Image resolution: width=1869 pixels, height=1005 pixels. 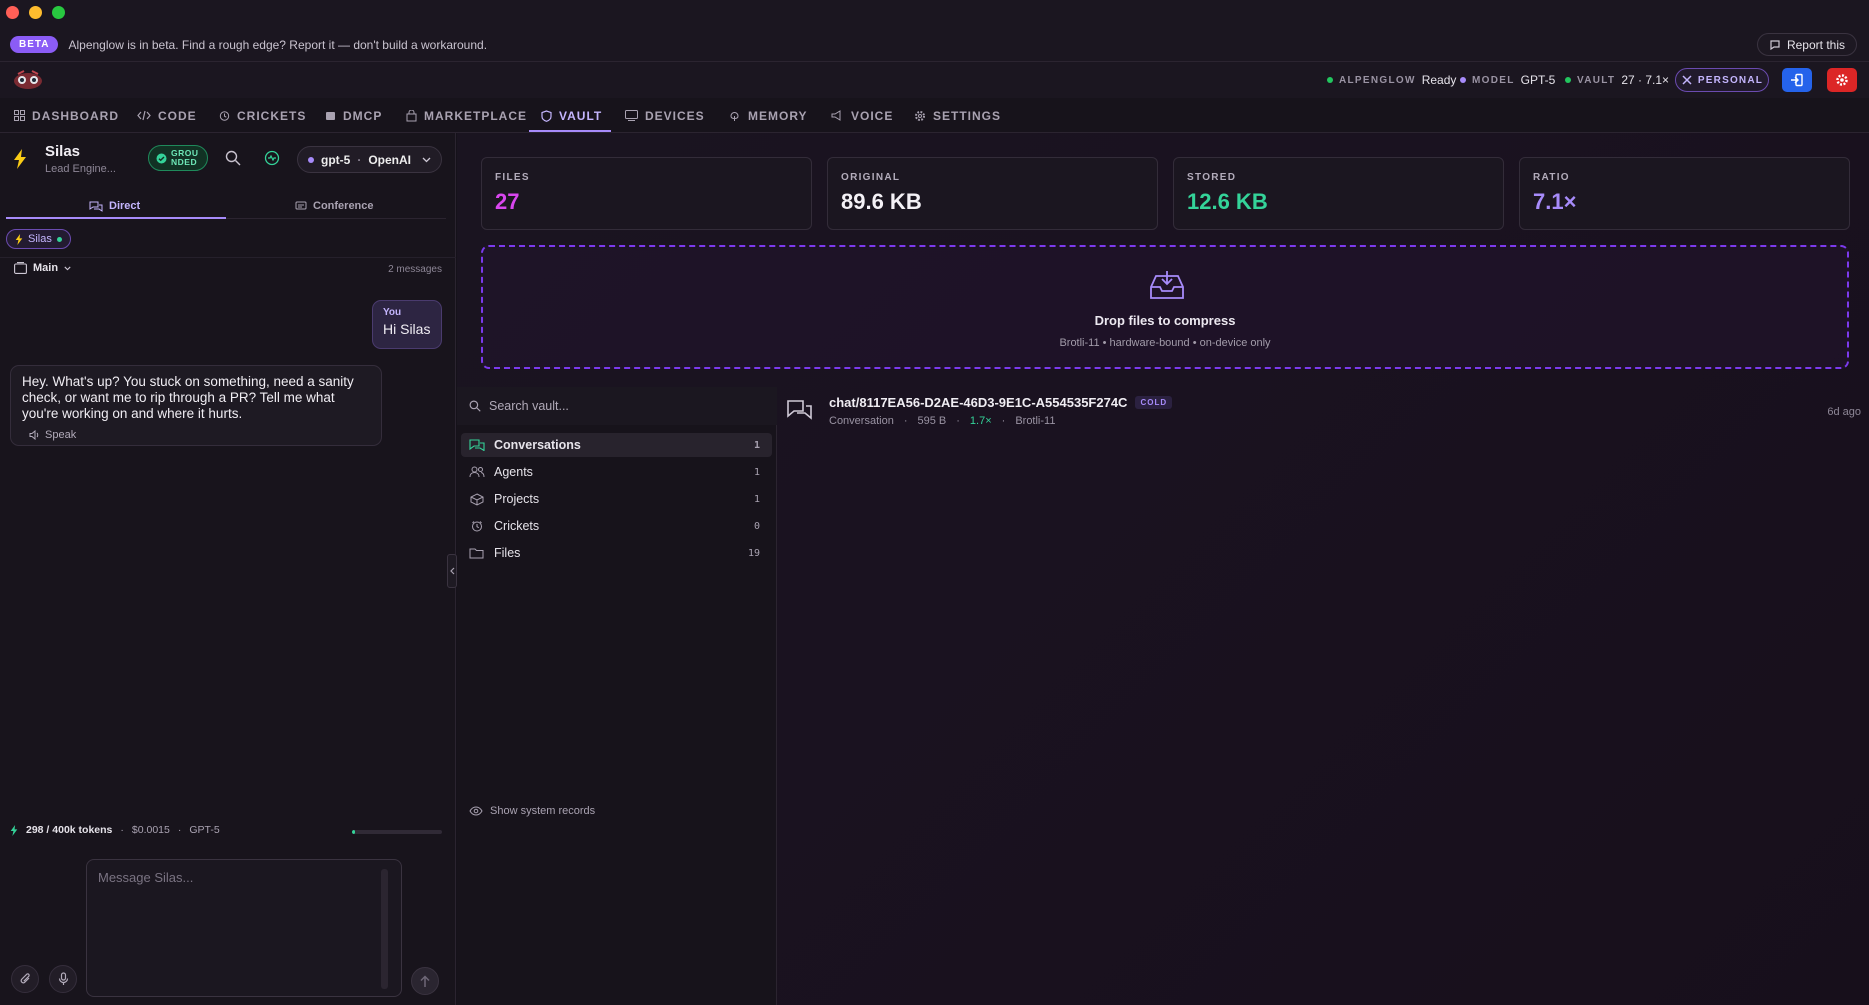 I want to click on maximize-window-button, so click(x=58, y=12).